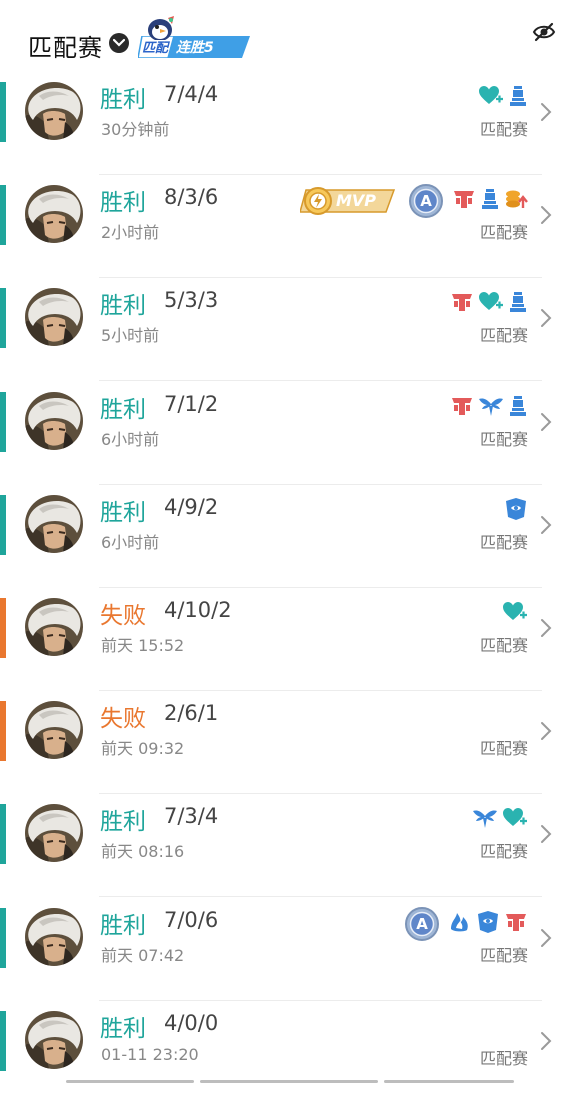  I want to click on match-row: 胜利 5/3/3 5小时前 匹配赛, so click(290, 330).